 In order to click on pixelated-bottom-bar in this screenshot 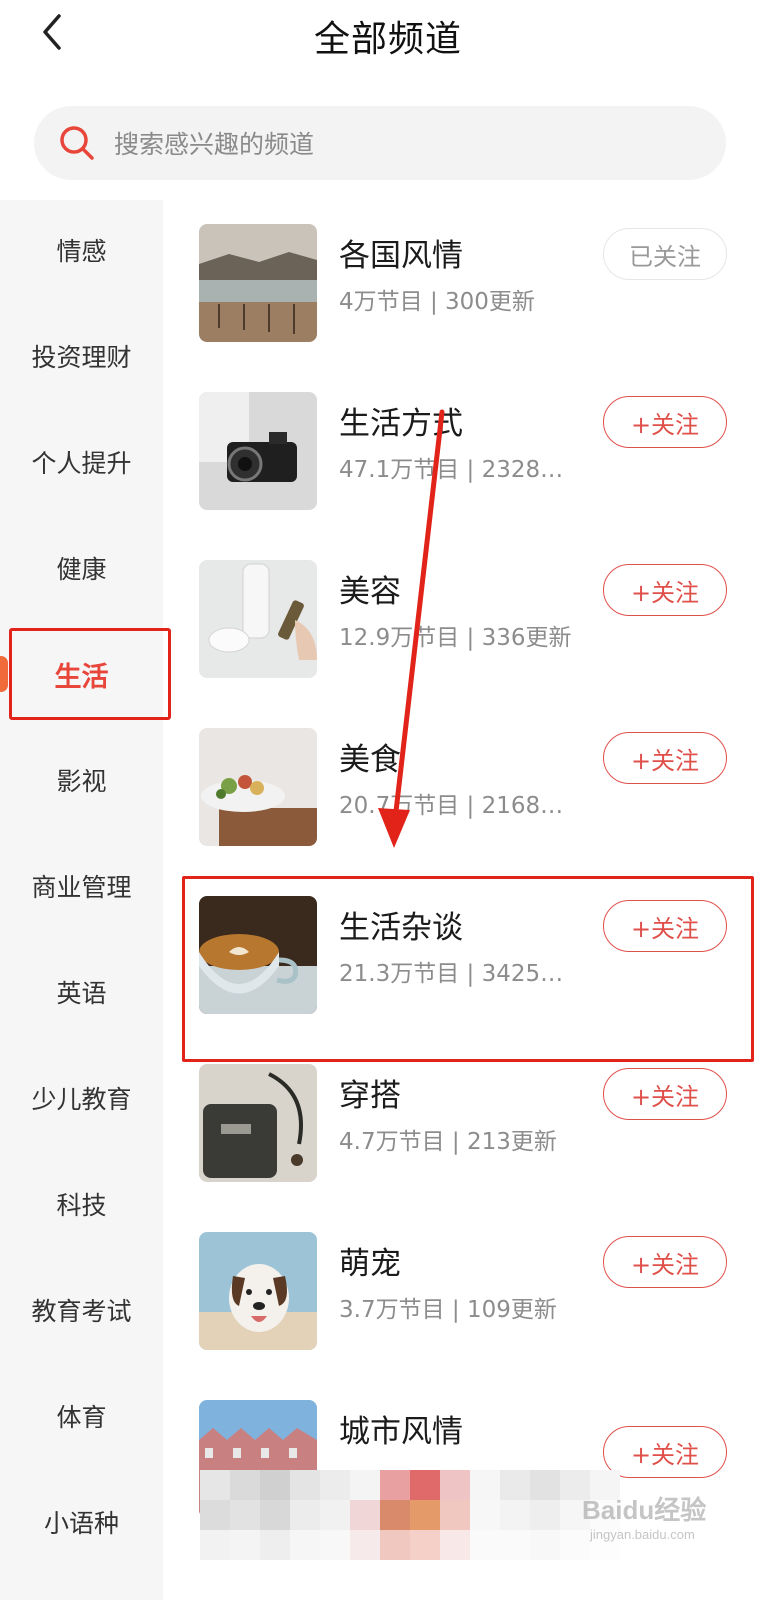, I will do `click(410, 1515)`.